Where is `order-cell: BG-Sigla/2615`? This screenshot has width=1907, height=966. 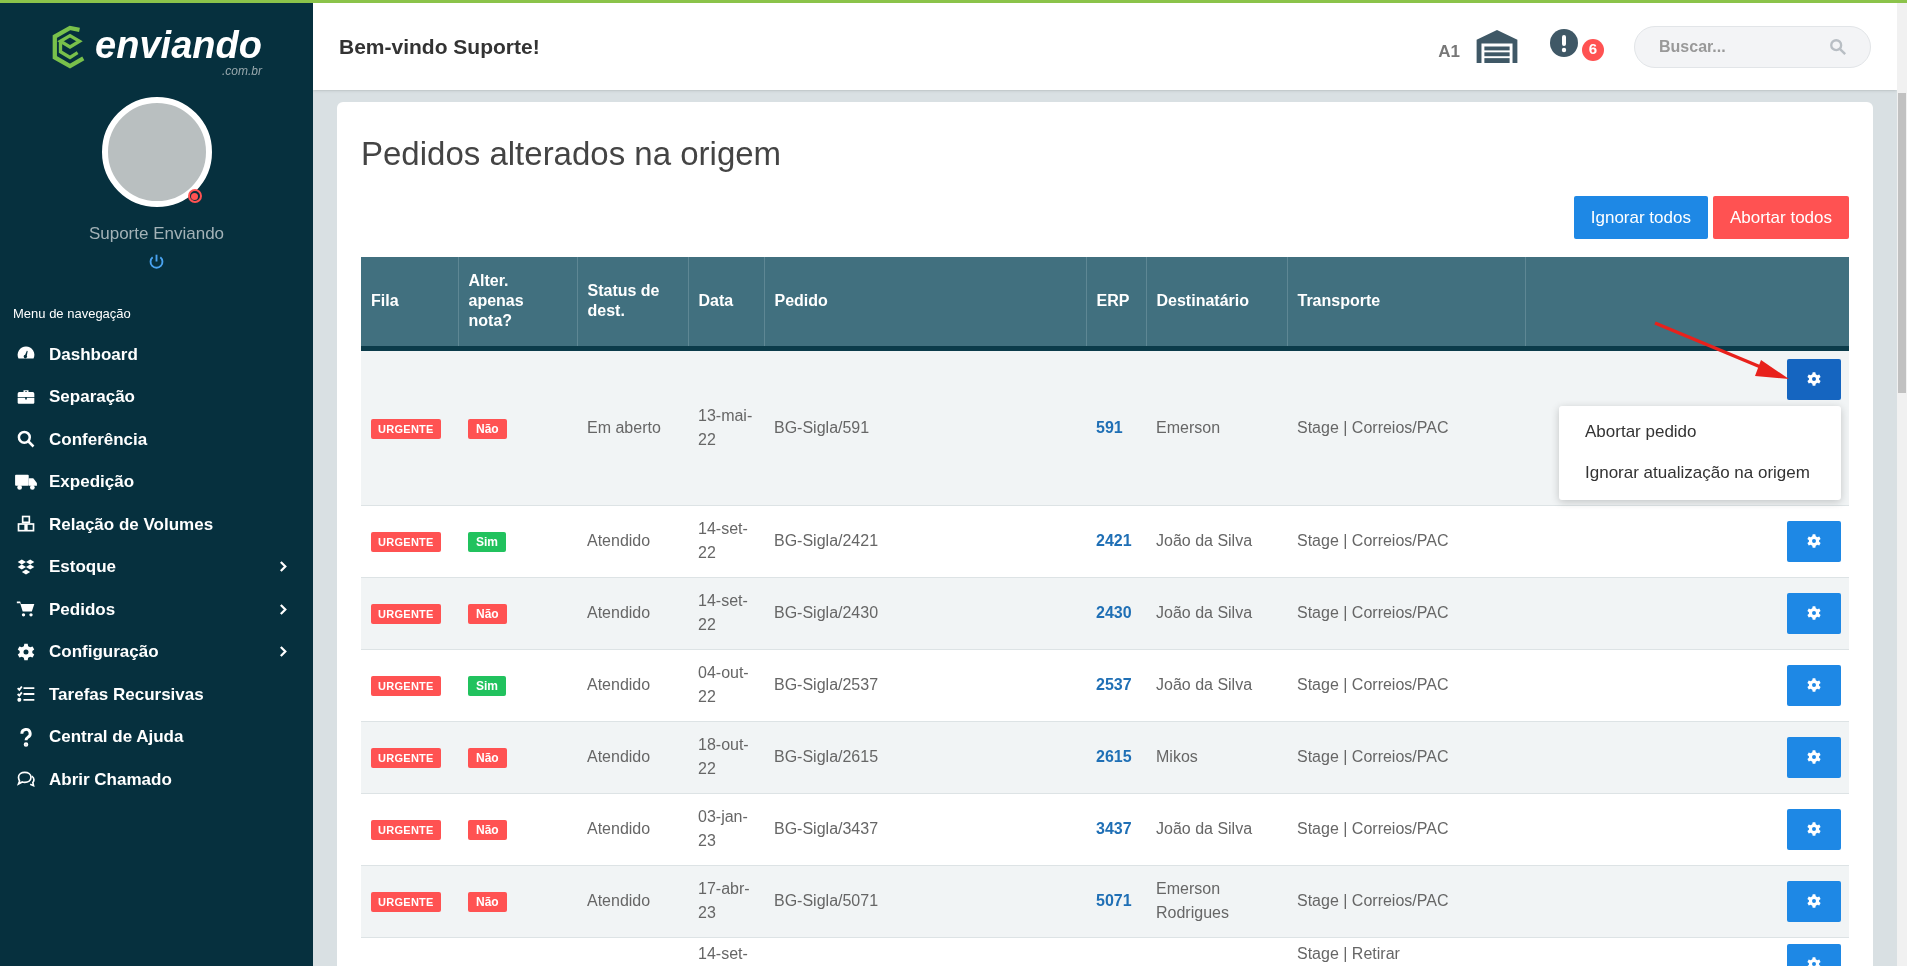 order-cell: BG-Sigla/2615 is located at coordinates (925, 757).